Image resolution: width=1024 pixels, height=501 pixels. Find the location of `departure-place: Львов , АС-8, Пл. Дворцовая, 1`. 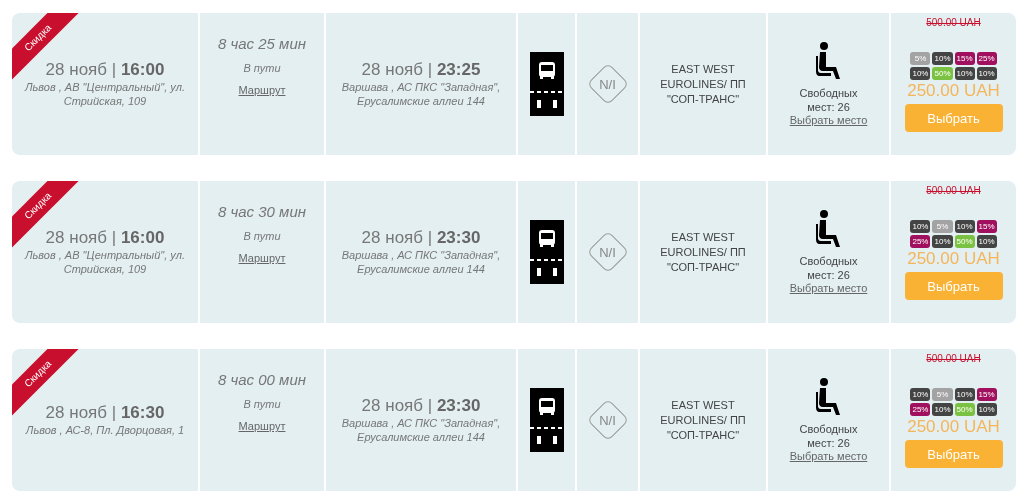

departure-place: Львов , АС-8, Пл. Дворцовая, 1 is located at coordinates (105, 430).